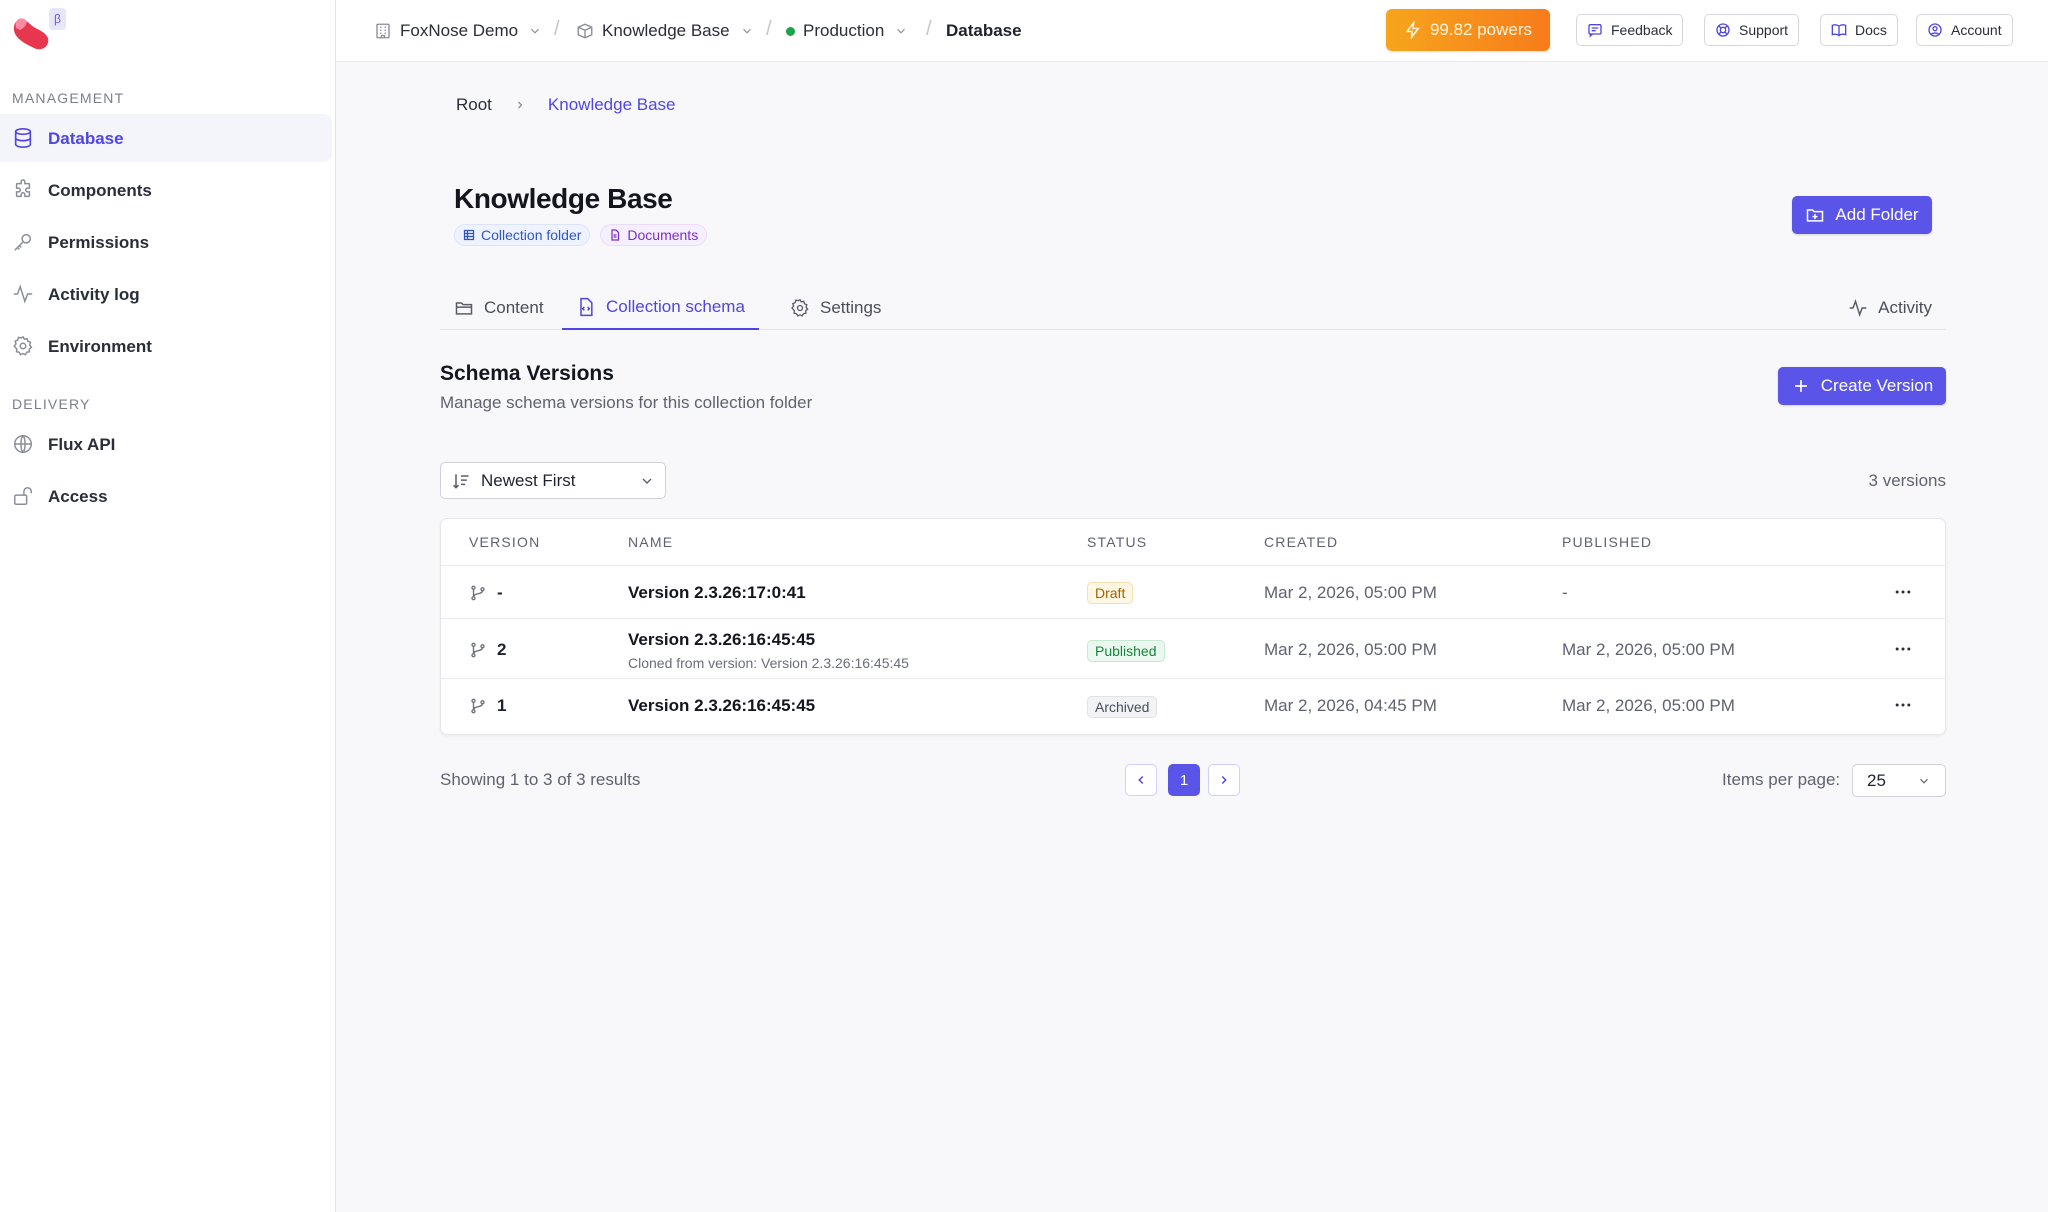  What do you see at coordinates (1907, 480) in the screenshot?
I see `version-count: 3 versions` at bounding box center [1907, 480].